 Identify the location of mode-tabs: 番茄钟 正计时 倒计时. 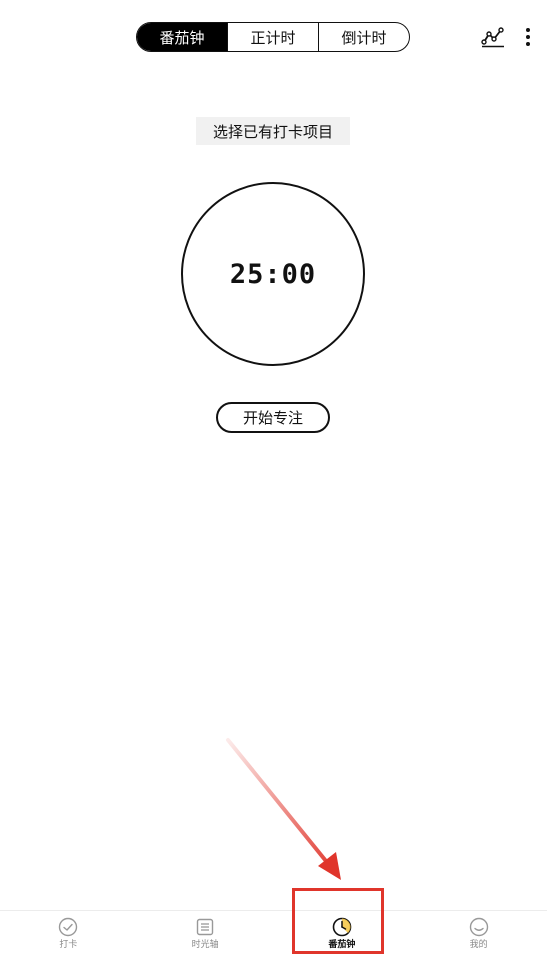
(273, 37).